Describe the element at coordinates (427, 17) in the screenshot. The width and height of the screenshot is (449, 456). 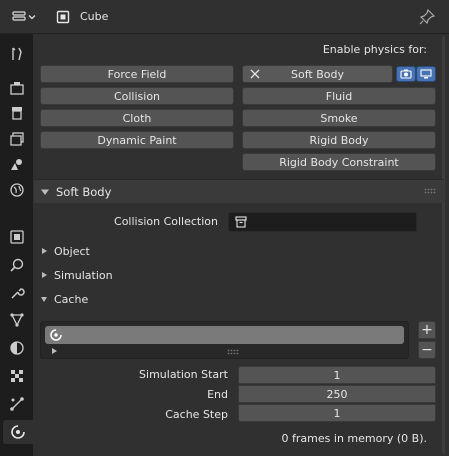
I see `pin-icon` at that location.